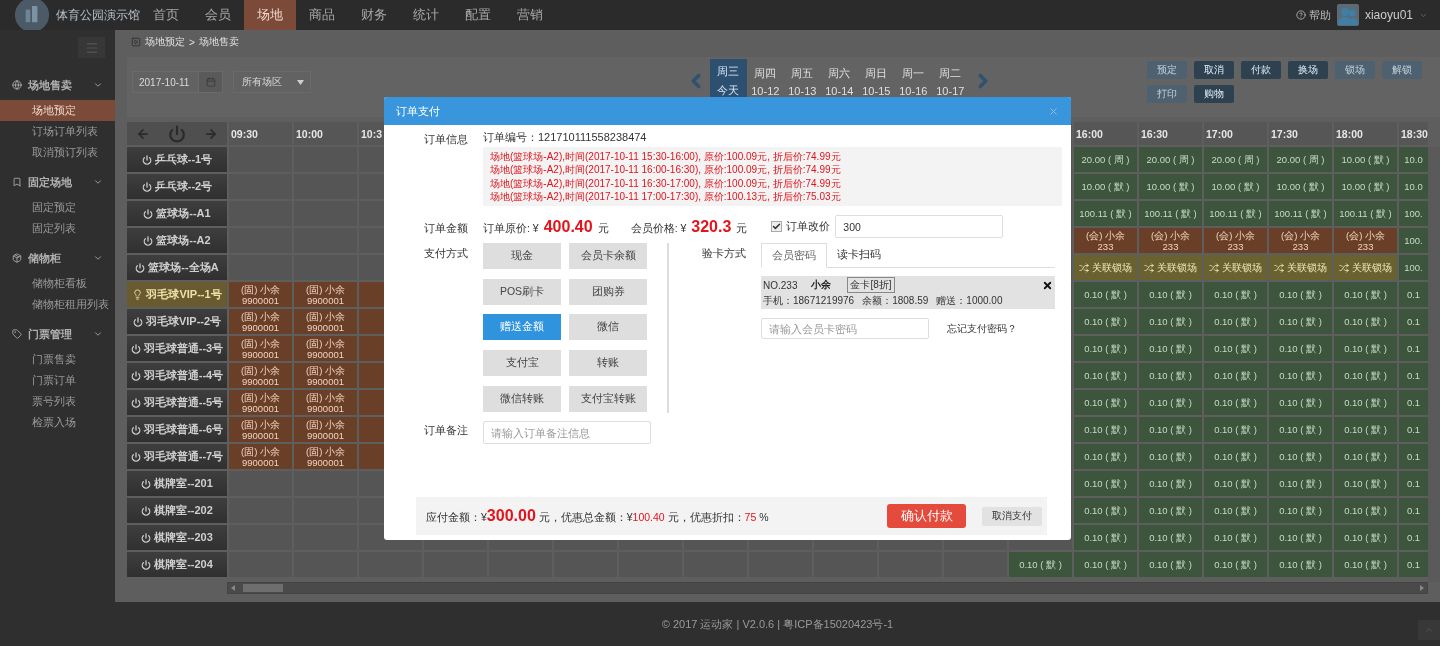 This screenshot has height=646, width=1440. What do you see at coordinates (1307, 70) in the screenshot?
I see `action-button: 换场` at bounding box center [1307, 70].